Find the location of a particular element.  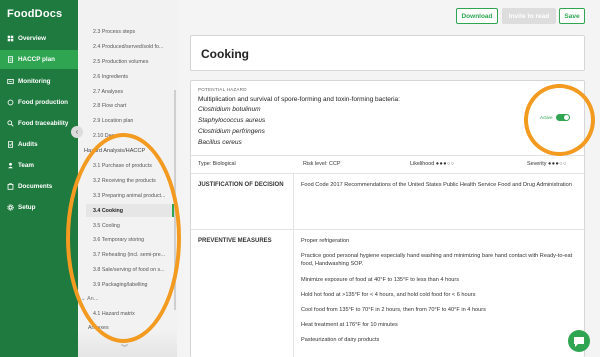

chat-icon is located at coordinates (579, 342).